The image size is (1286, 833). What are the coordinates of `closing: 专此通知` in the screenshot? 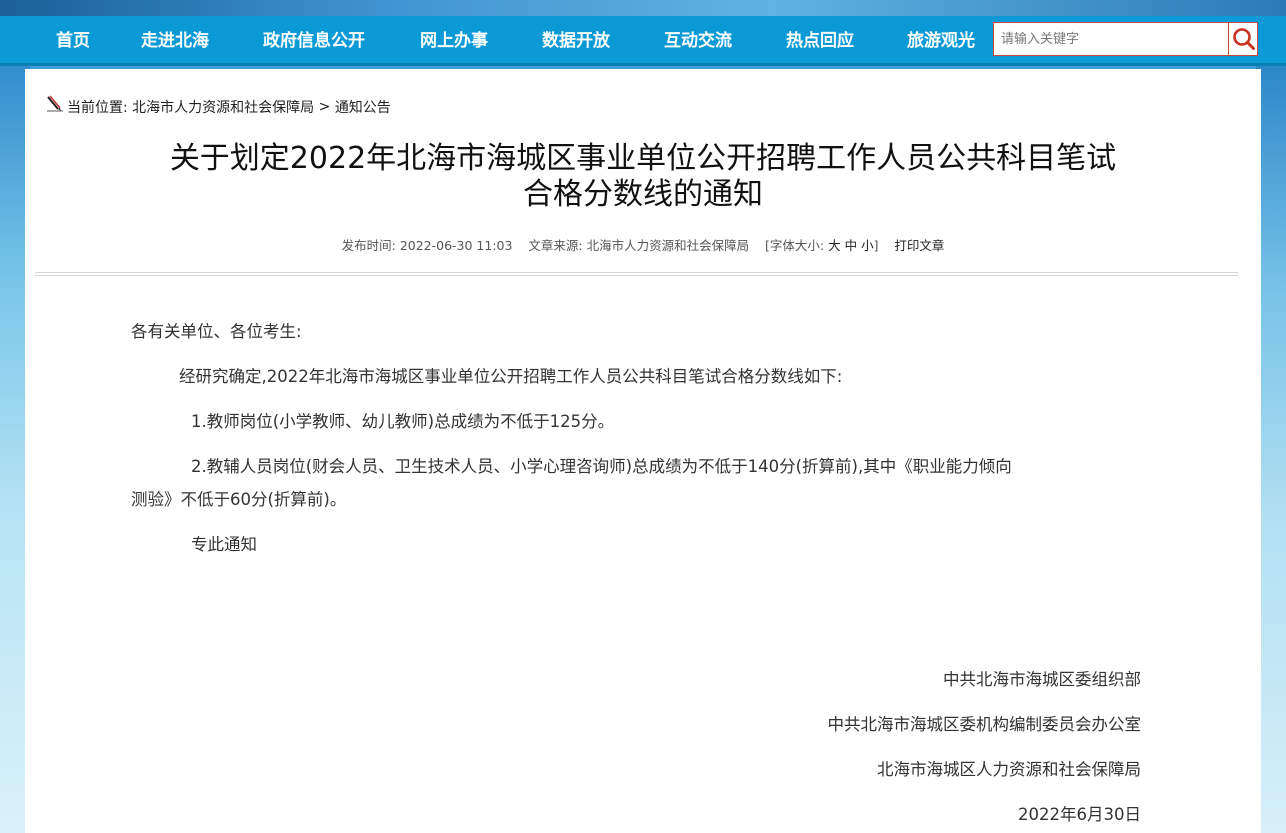 It's located at (224, 544).